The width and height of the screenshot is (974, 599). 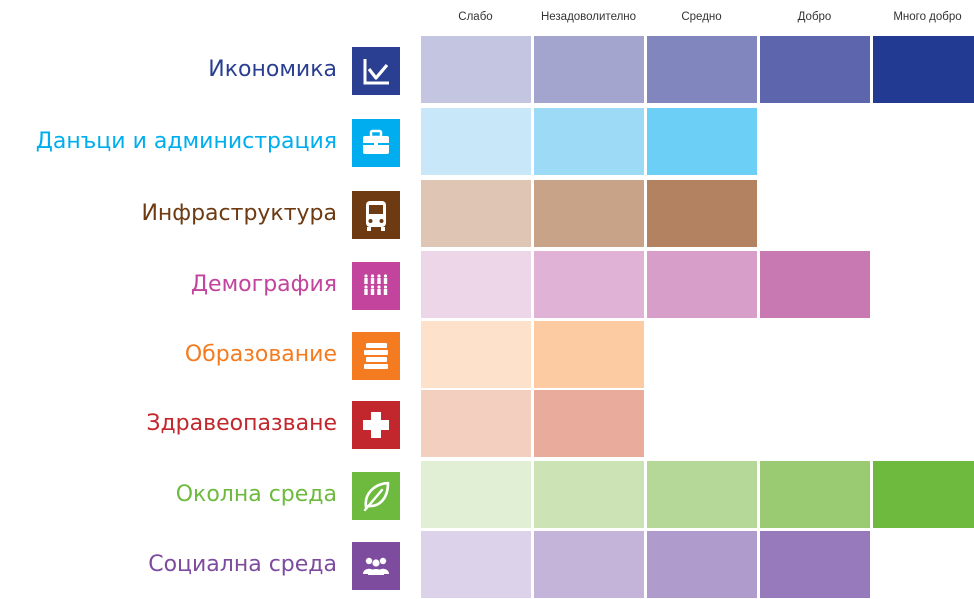 What do you see at coordinates (376, 71) in the screenshot?
I see `chart-line-icon` at bounding box center [376, 71].